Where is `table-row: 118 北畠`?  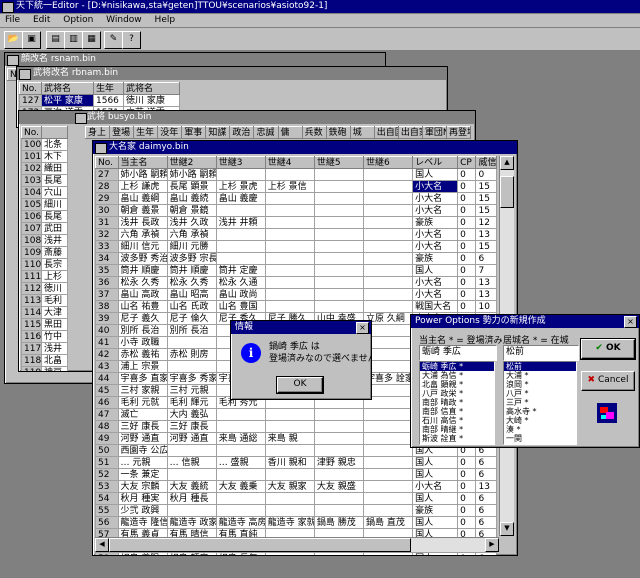
table-row: 118 北畠 is located at coordinates (44, 360).